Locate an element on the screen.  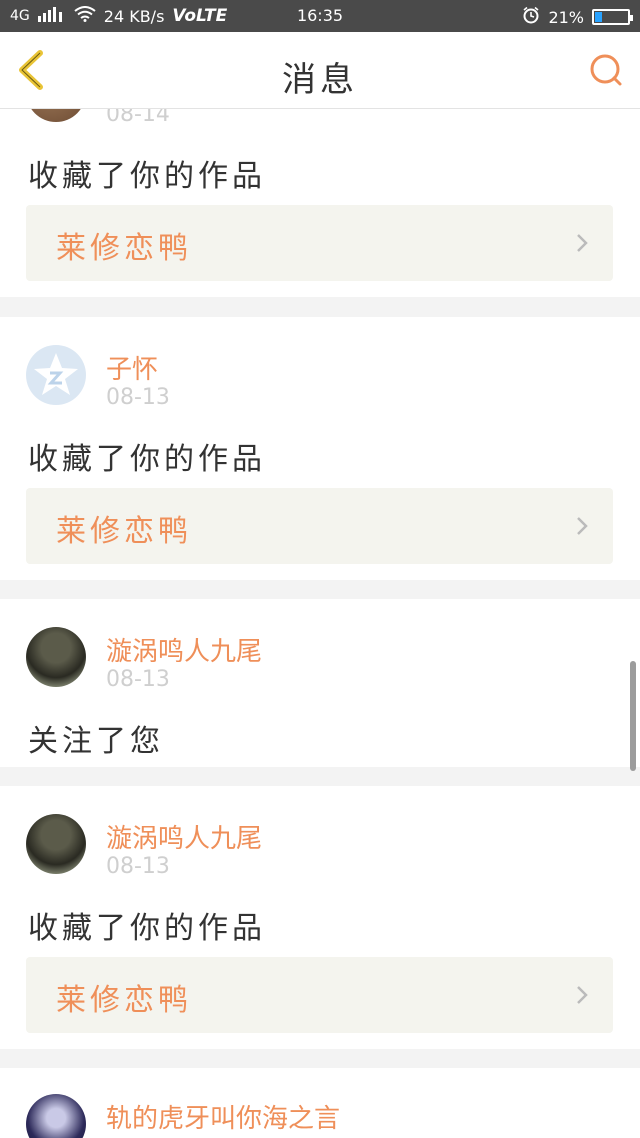
message-card: 漩涡鸣人九尾 08-13 关注了您 is located at coordinates (320, 683).